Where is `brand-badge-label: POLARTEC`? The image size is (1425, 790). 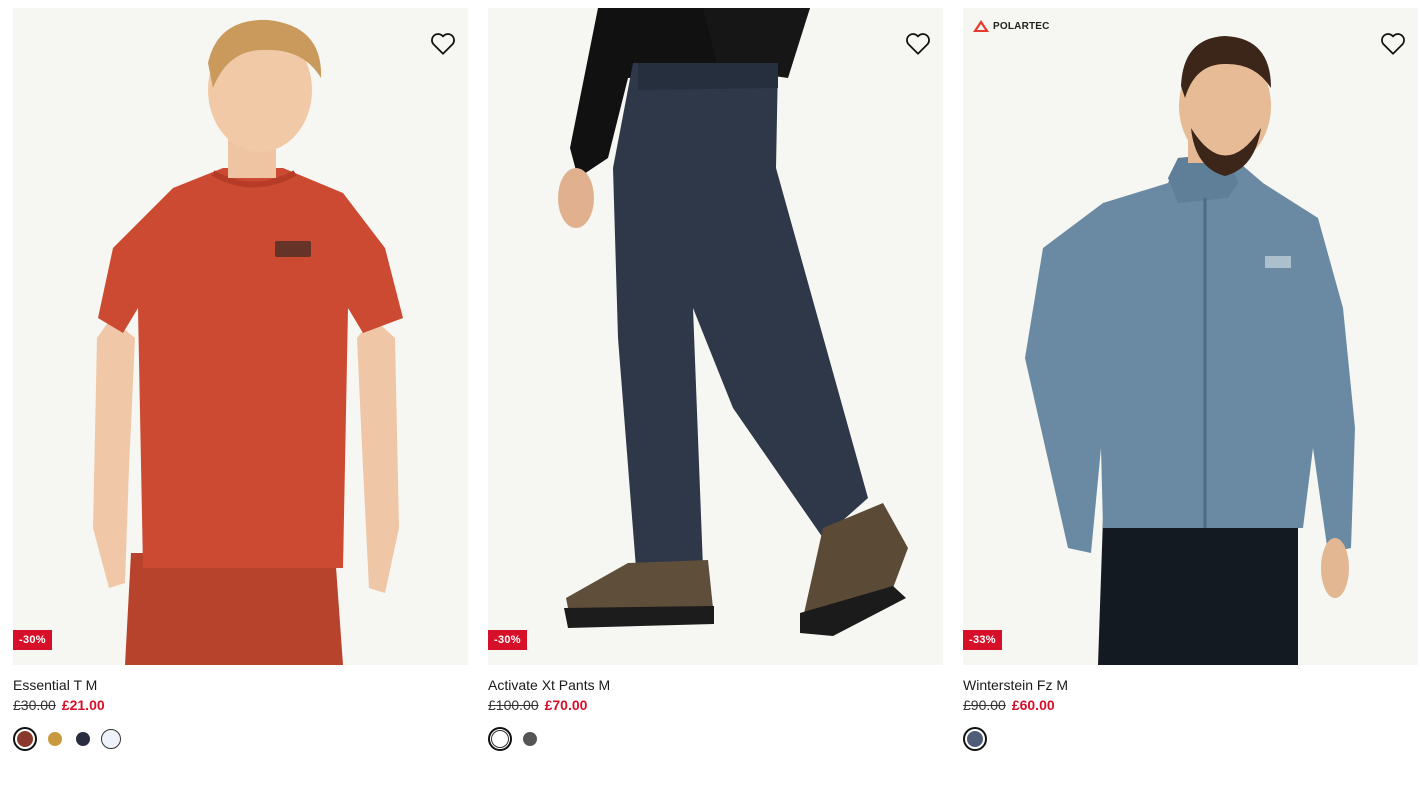 brand-badge-label: POLARTEC is located at coordinates (1021, 26).